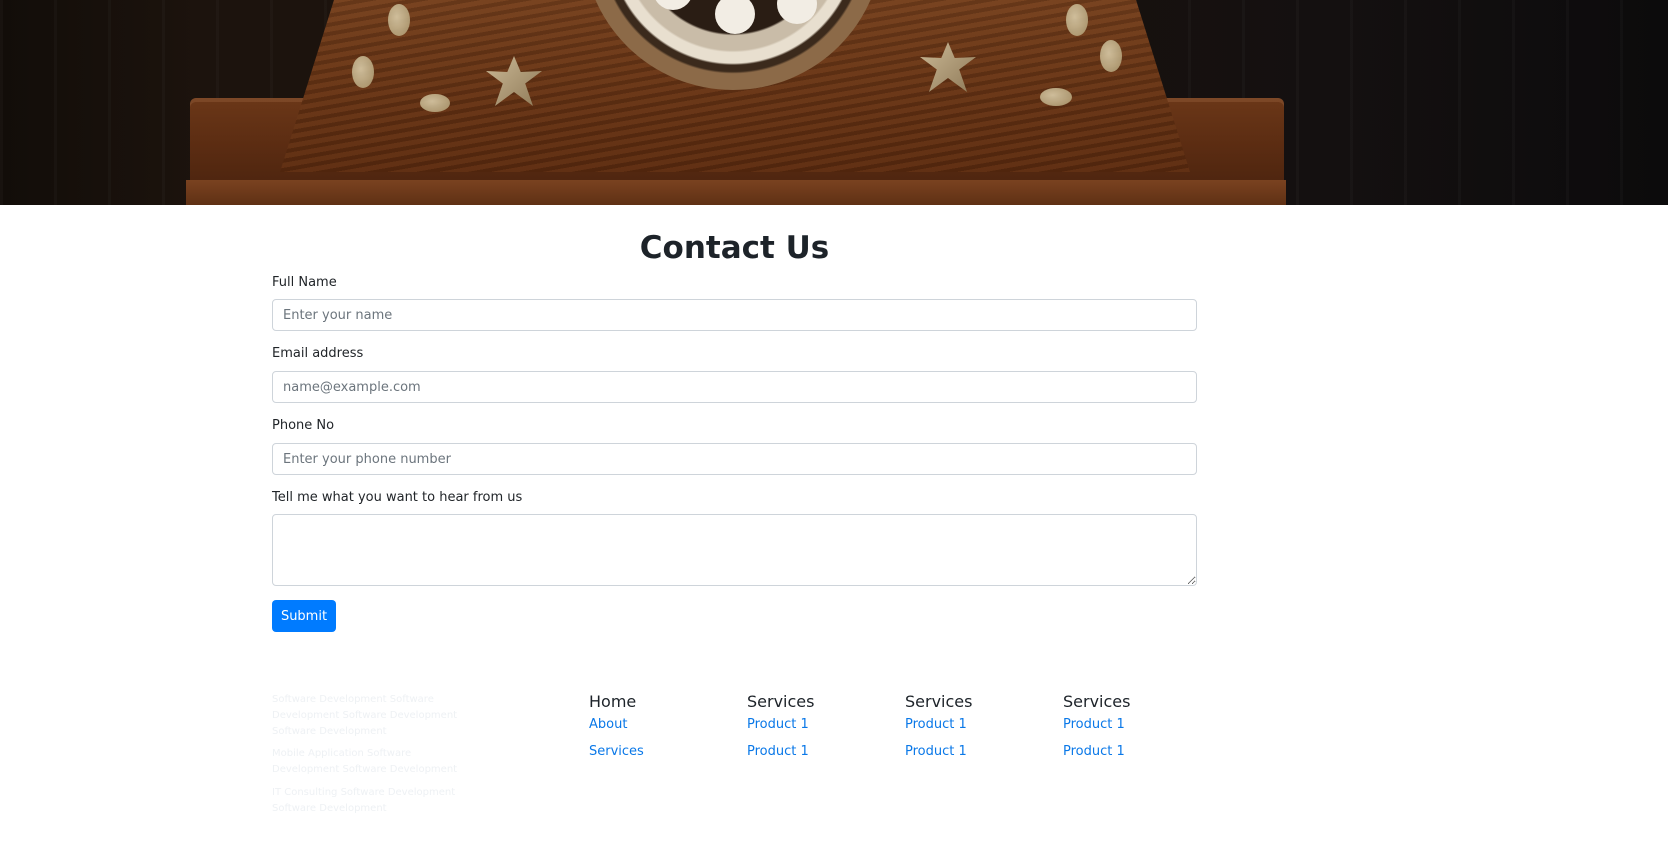  What do you see at coordinates (318, 353) in the screenshot?
I see `email-label: Email address` at bounding box center [318, 353].